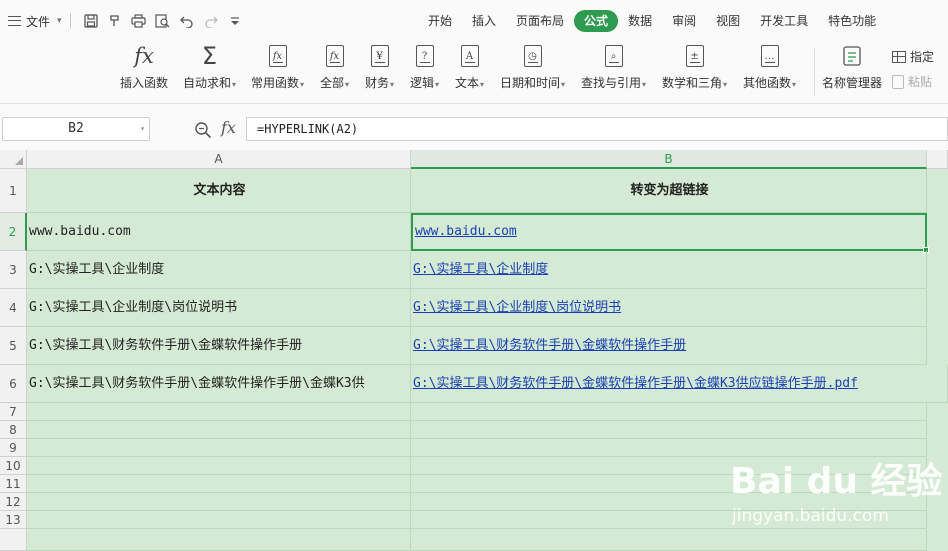 The width and height of the screenshot is (948, 551). I want to click on row-header-7: 7, so click(13, 412).